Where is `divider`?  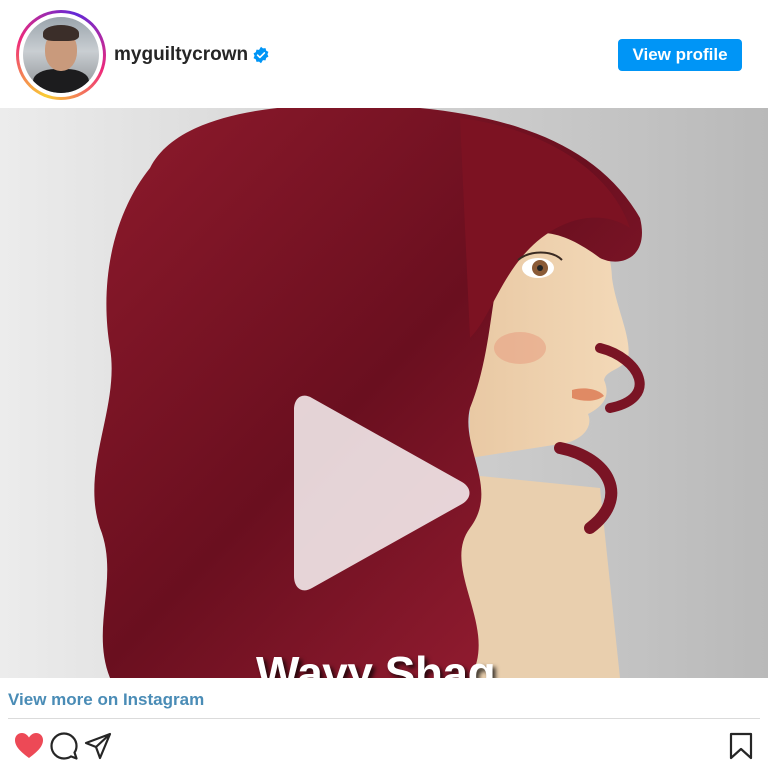 divider is located at coordinates (384, 718).